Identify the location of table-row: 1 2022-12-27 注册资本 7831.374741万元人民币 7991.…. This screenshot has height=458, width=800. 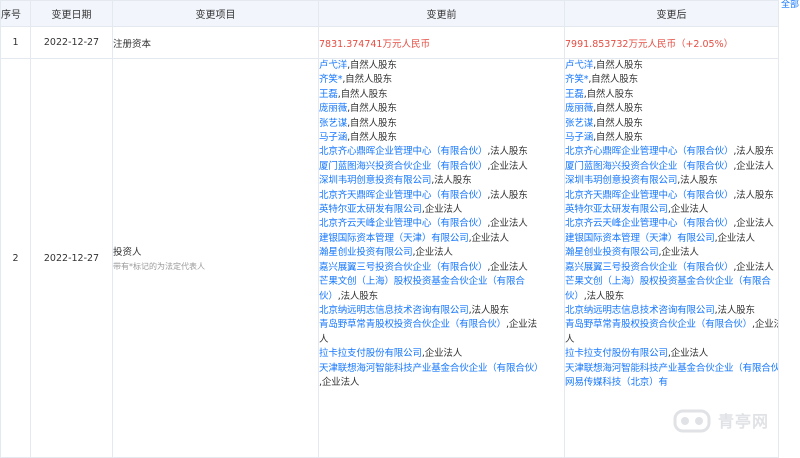
(389, 42).